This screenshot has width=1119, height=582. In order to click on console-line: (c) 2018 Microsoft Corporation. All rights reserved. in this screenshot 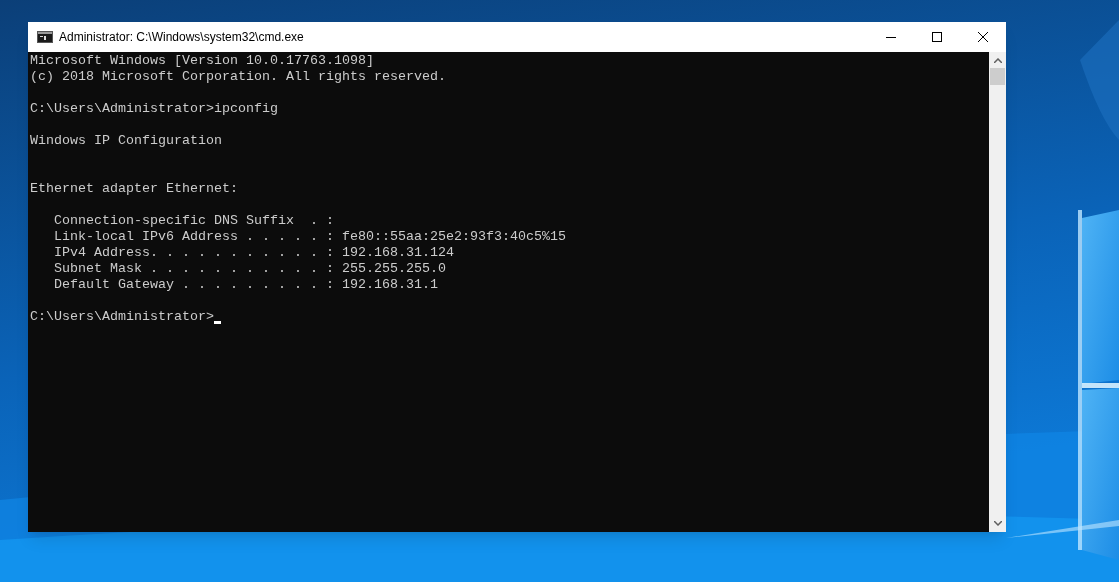, I will do `click(238, 77)`.